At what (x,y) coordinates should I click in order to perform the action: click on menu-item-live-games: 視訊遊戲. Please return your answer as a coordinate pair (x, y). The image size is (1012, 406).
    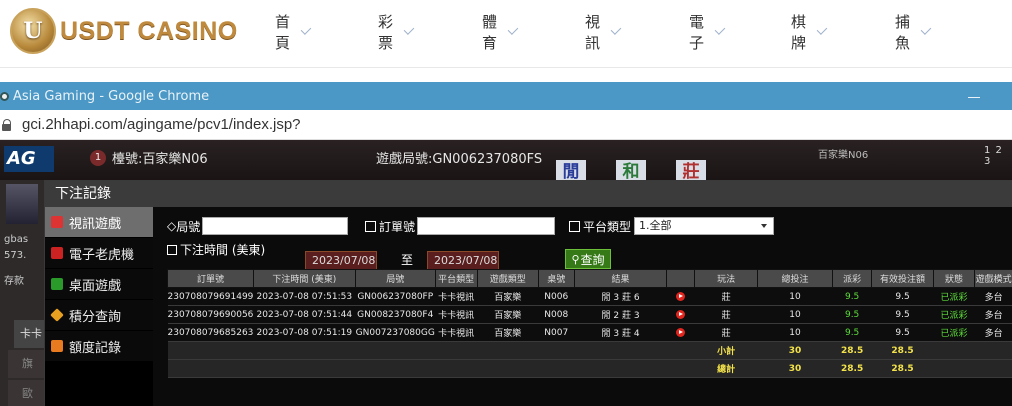
    Looking at the image, I should click on (102, 222).